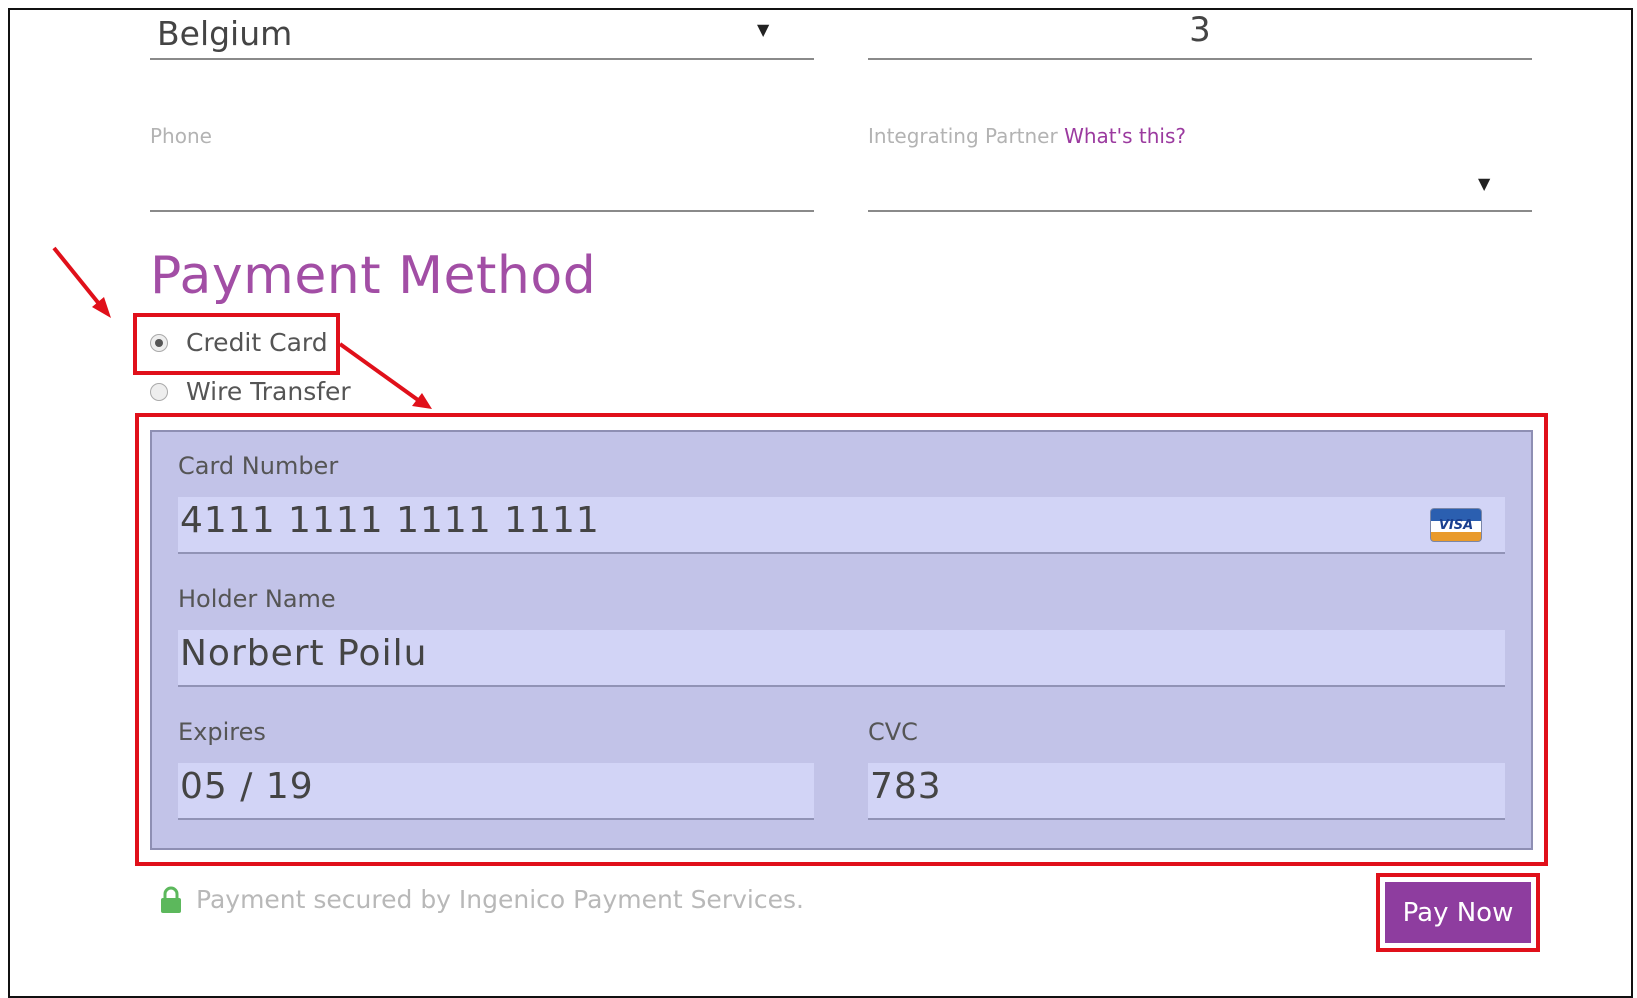  Describe the element at coordinates (159, 391) in the screenshot. I see `radio-button-unchecked` at that location.